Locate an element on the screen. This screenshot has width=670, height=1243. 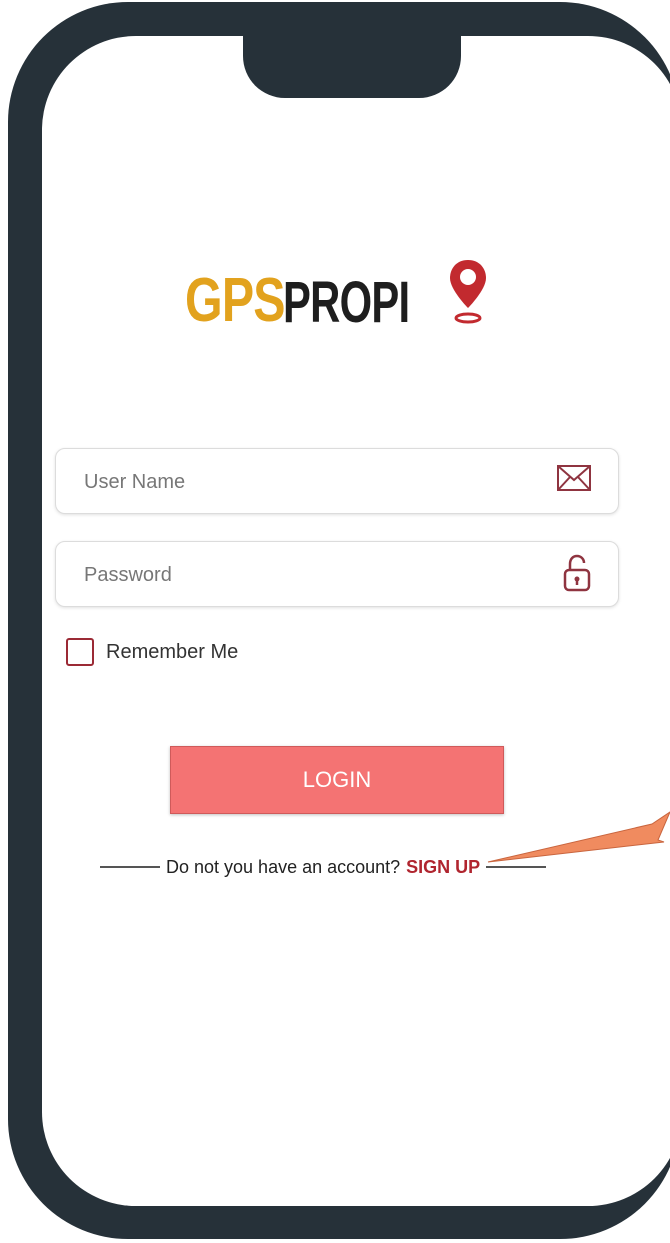
remember-label: Remember Me is located at coordinates (172, 651).